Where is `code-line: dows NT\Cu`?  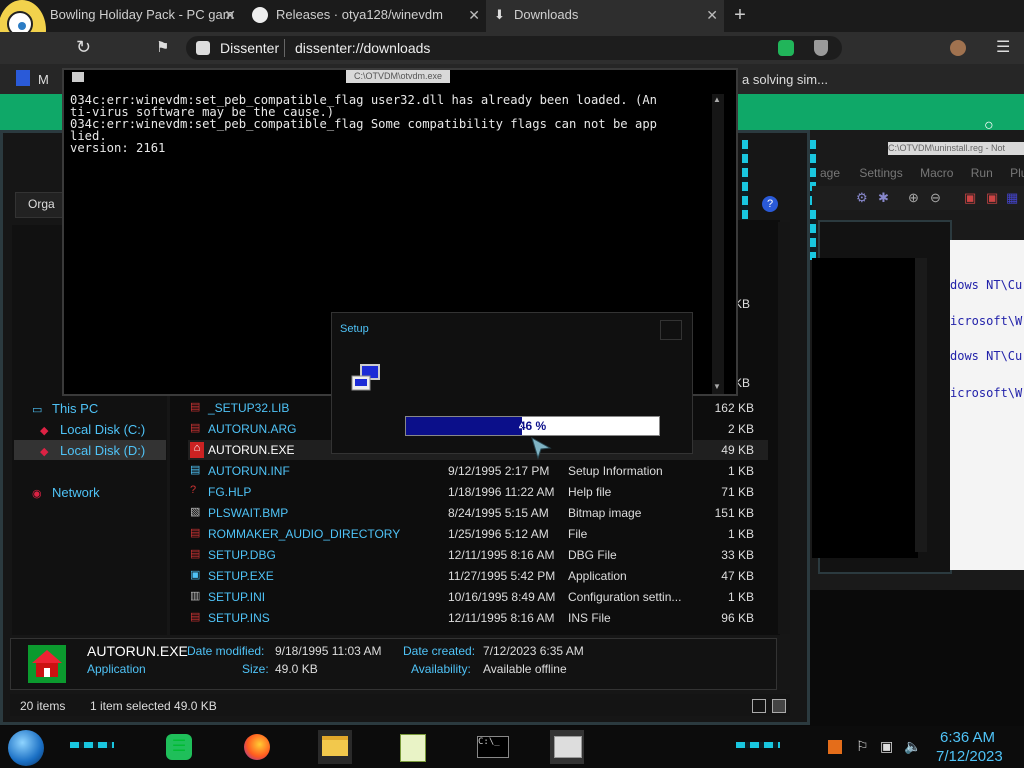 code-line: dows NT\Cu is located at coordinates (986, 285).